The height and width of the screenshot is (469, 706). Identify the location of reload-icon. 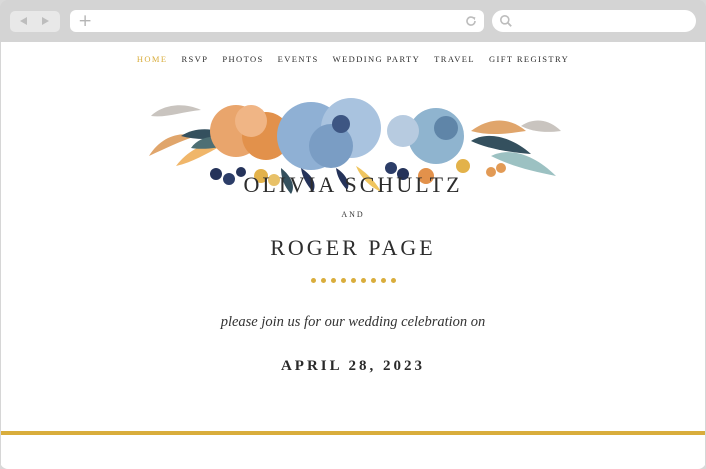
(471, 23).